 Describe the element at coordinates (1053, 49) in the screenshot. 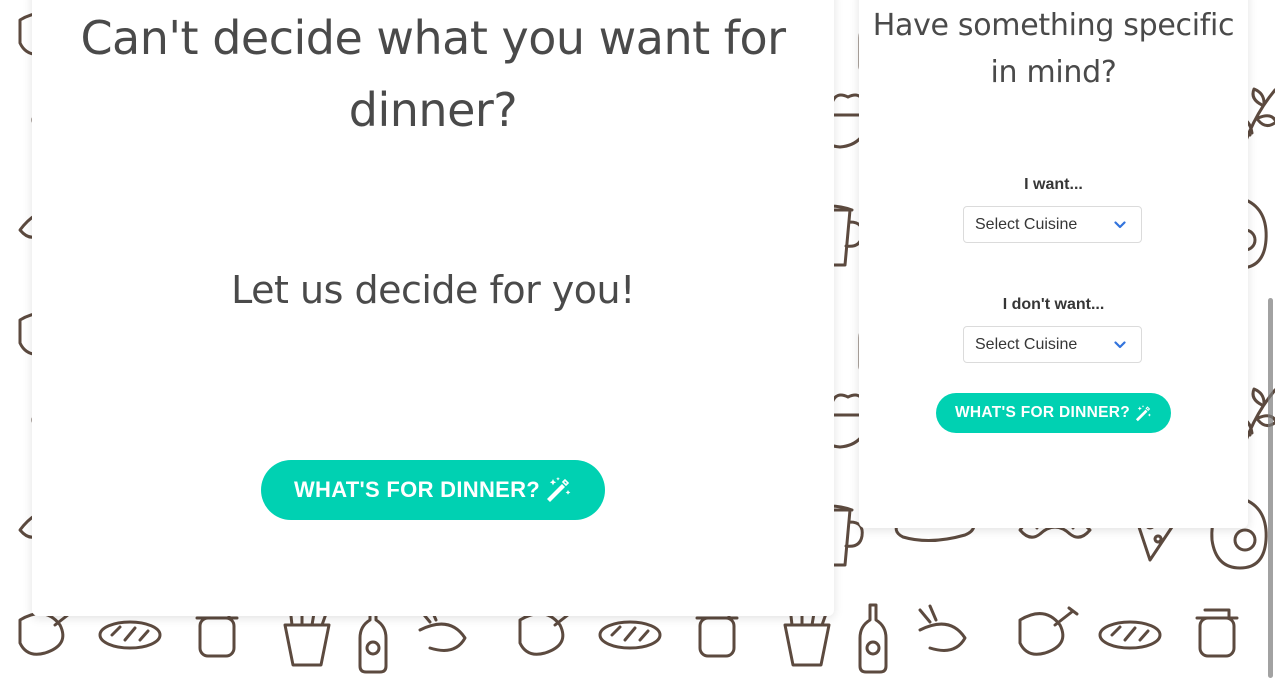

I see `side-card-title: Have something specific in mind?` at that location.